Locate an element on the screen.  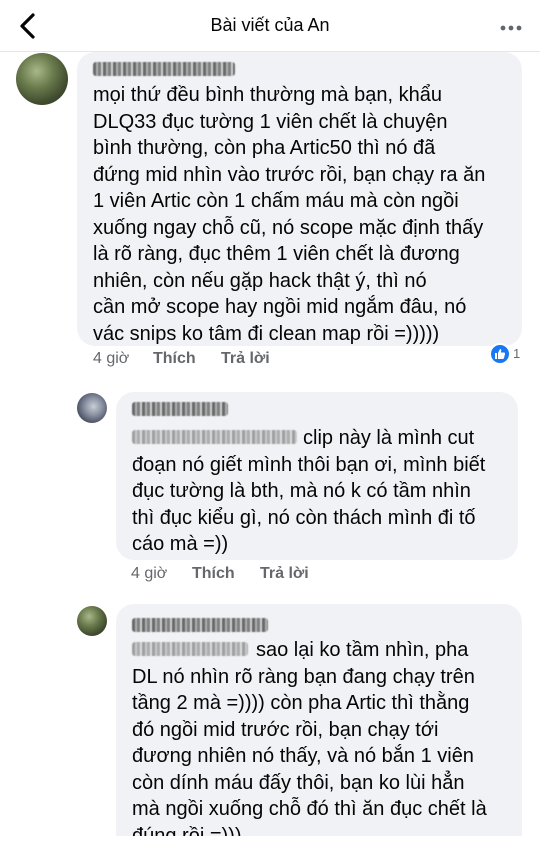
page-title: Bài viết của An is located at coordinates (270, 25).